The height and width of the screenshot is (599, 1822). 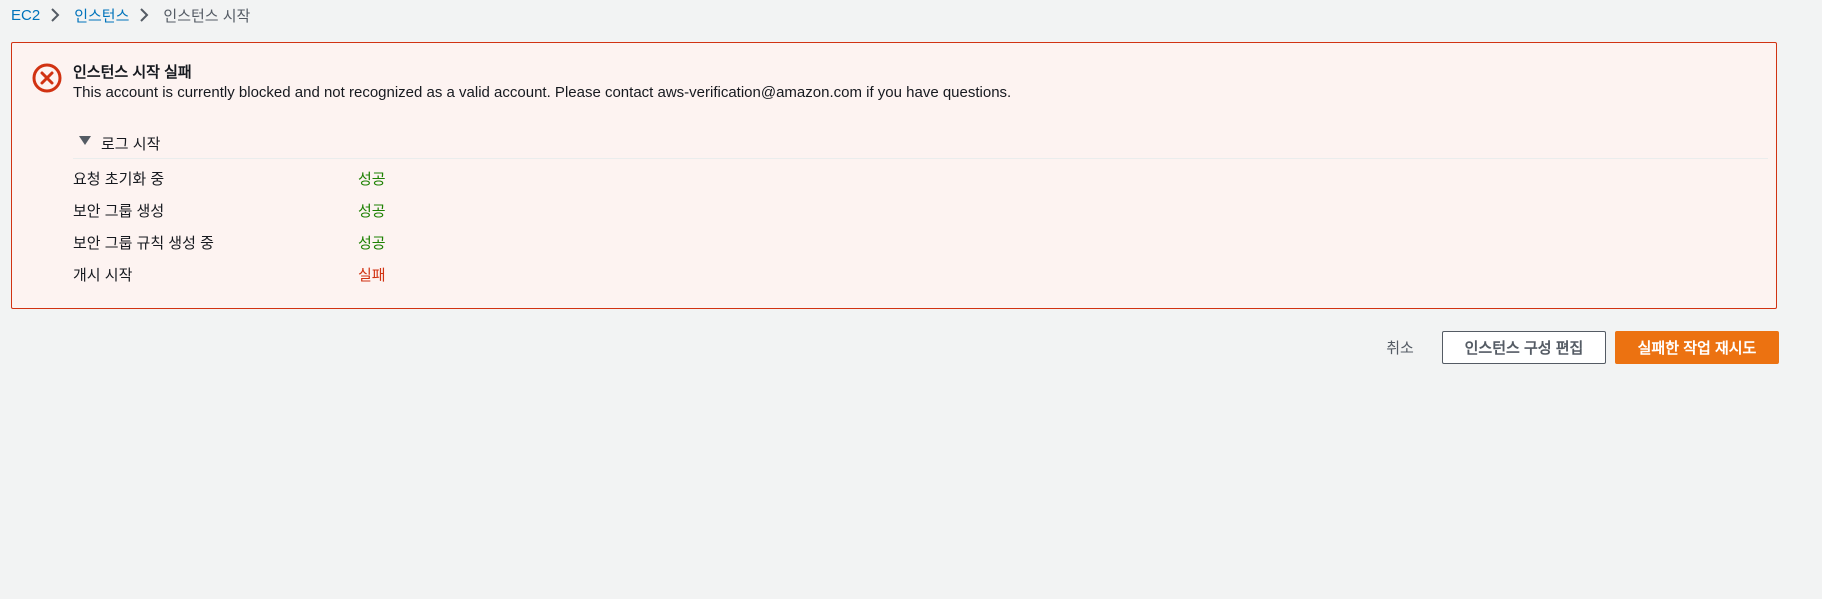 What do you see at coordinates (1697, 347) in the screenshot?
I see `retry-failed-tasks-button: 실패한 작업 재시도` at bounding box center [1697, 347].